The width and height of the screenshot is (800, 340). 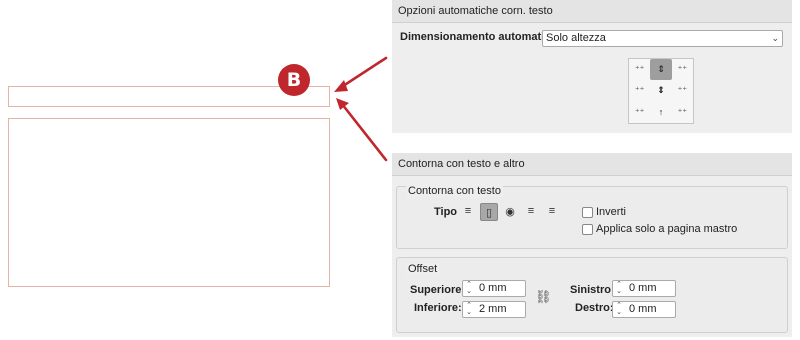 I want to click on offset-top-value: 0 mm, so click(x=493, y=288).